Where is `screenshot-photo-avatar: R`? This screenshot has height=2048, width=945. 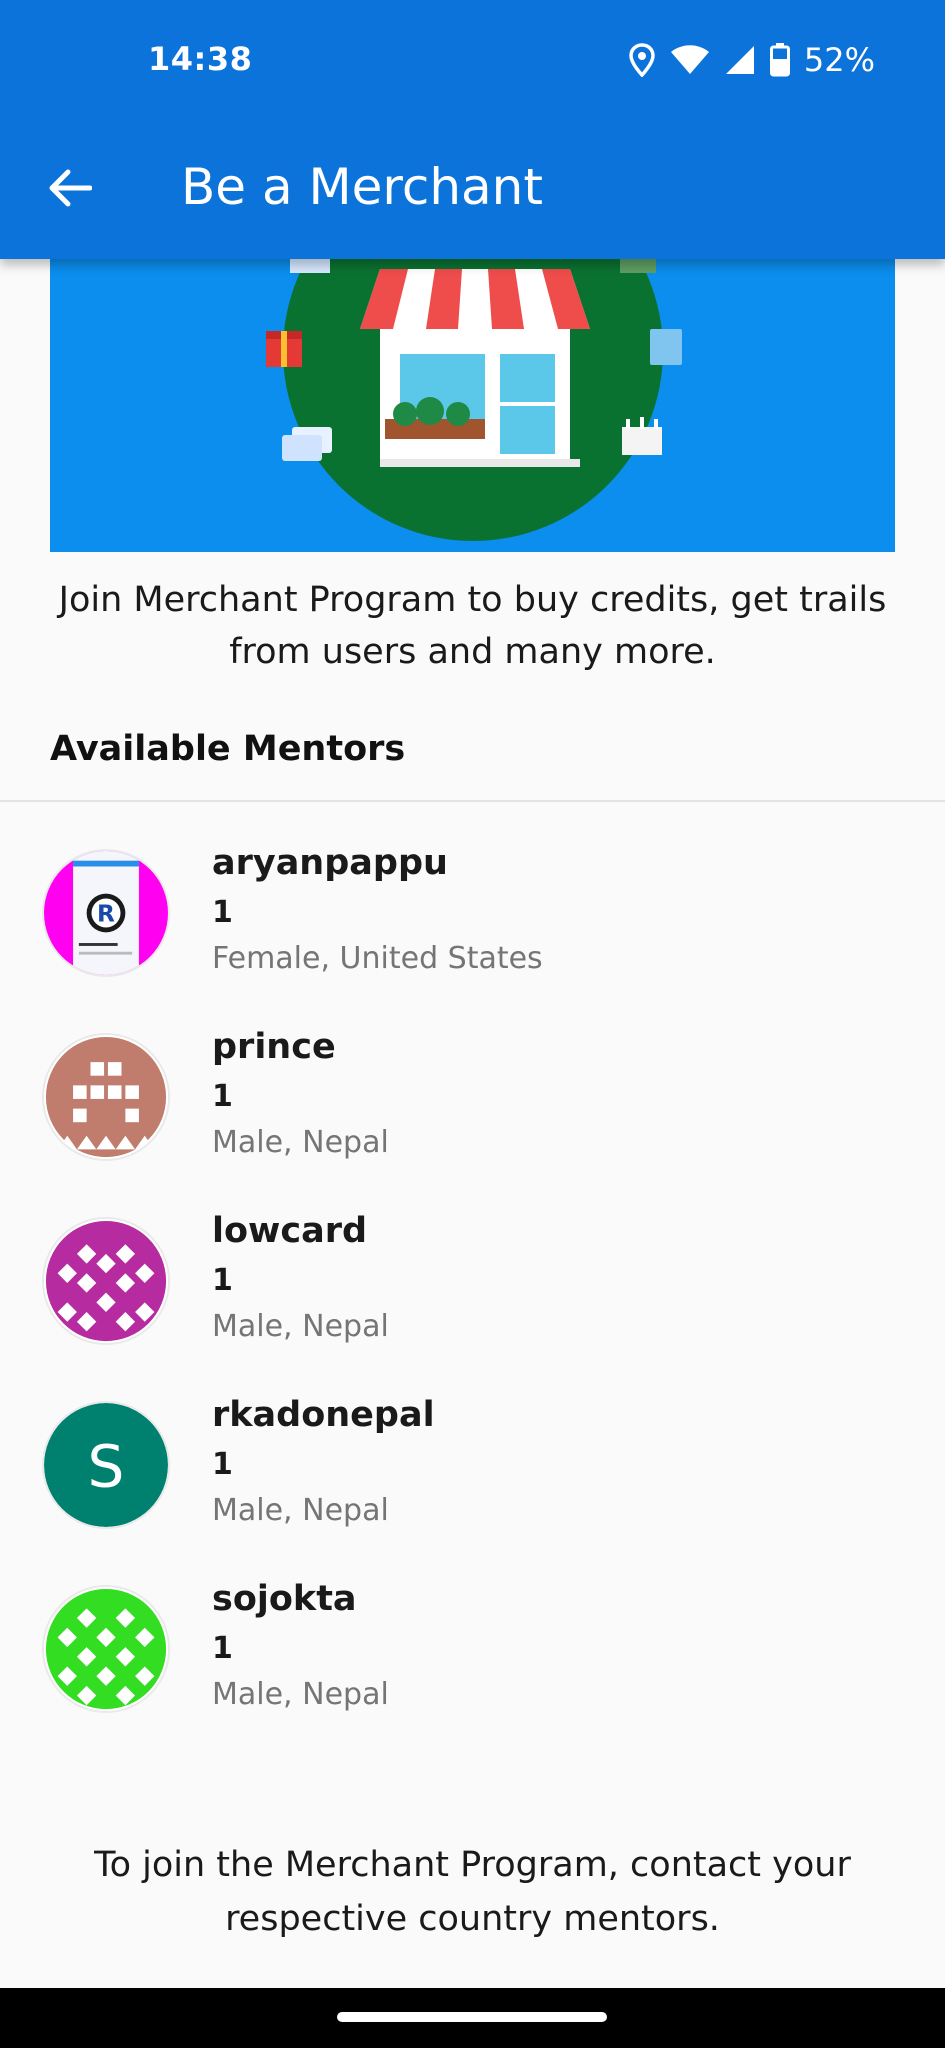 screenshot-photo-avatar: R is located at coordinates (106, 913).